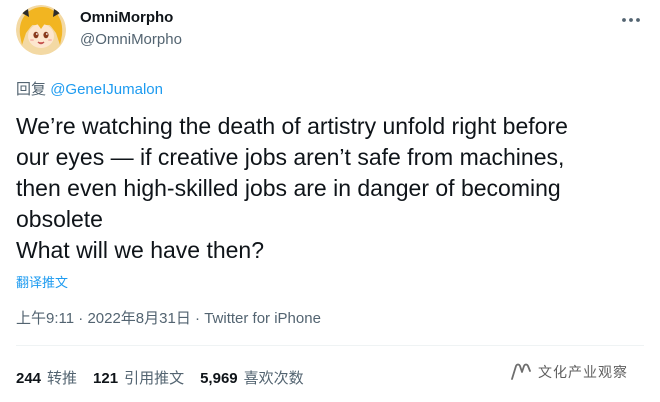 Image resolution: width=660 pixels, height=402 pixels. What do you see at coordinates (131, 39) in the screenshot?
I see `user-handle: @OmniMorpho` at bounding box center [131, 39].